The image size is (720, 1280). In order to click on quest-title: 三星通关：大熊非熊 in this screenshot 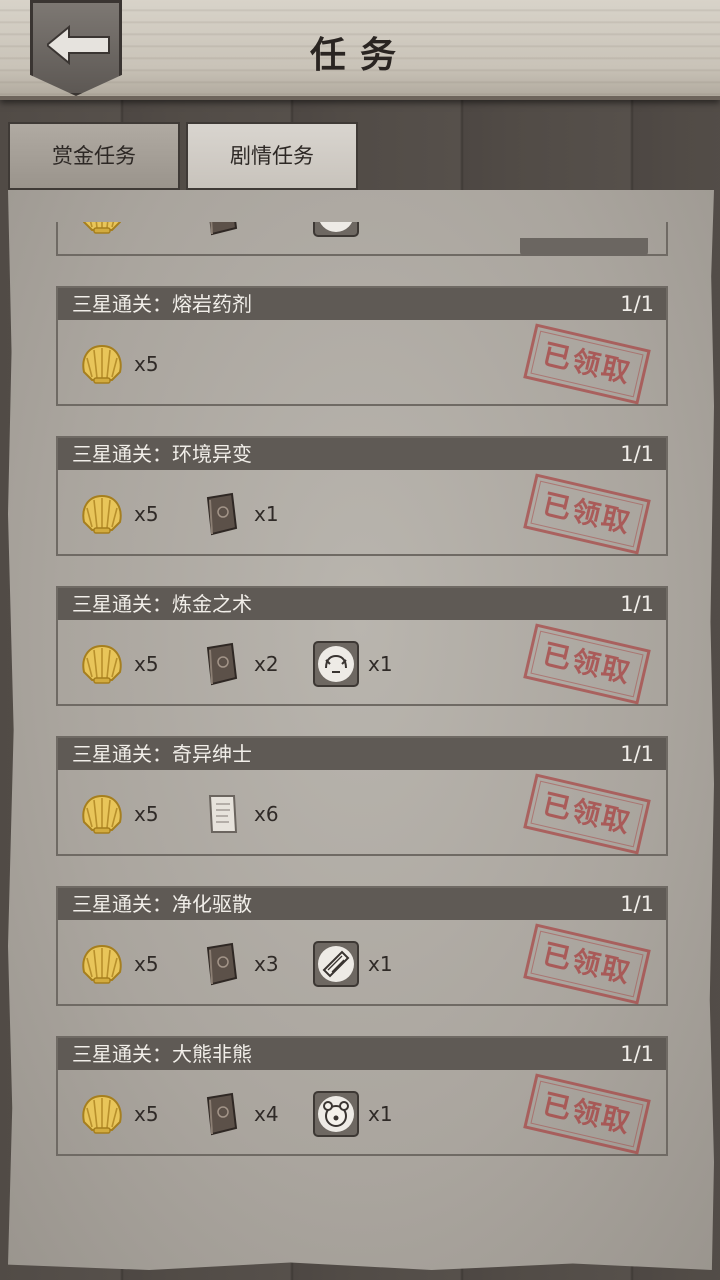, I will do `click(162, 1054)`.